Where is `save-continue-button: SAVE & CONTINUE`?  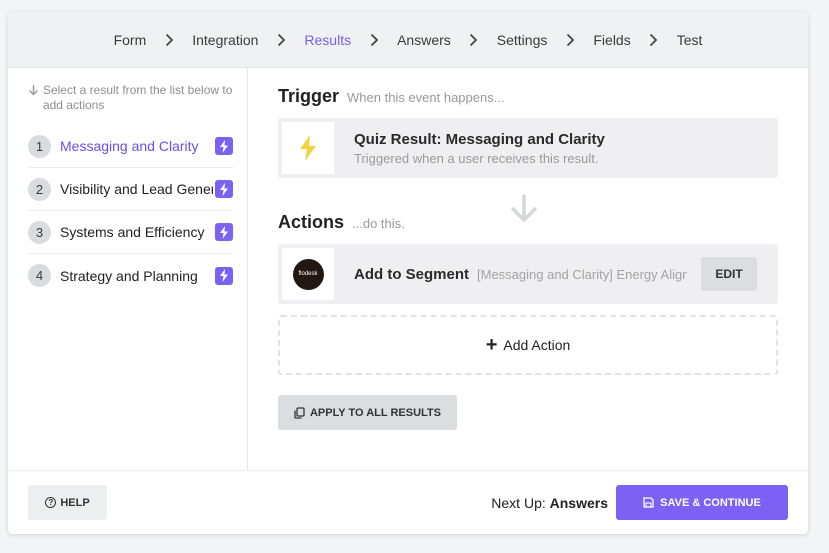 save-continue-button: SAVE & CONTINUE is located at coordinates (702, 502).